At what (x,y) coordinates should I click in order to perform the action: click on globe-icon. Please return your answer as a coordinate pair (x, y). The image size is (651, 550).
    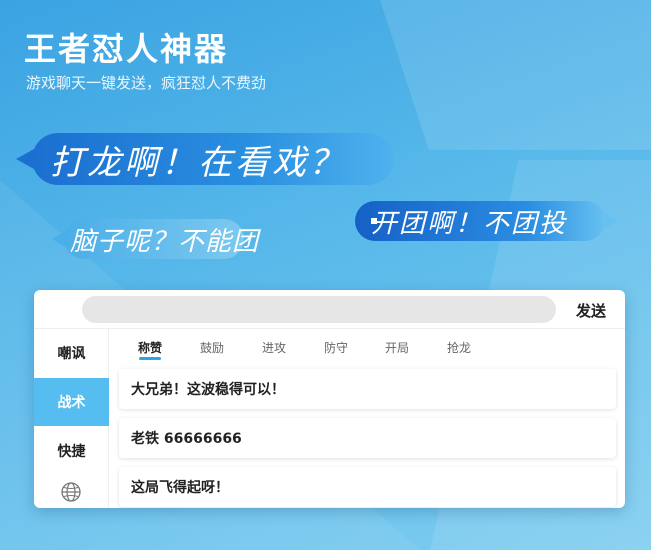
    Looking at the image, I should click on (71, 492).